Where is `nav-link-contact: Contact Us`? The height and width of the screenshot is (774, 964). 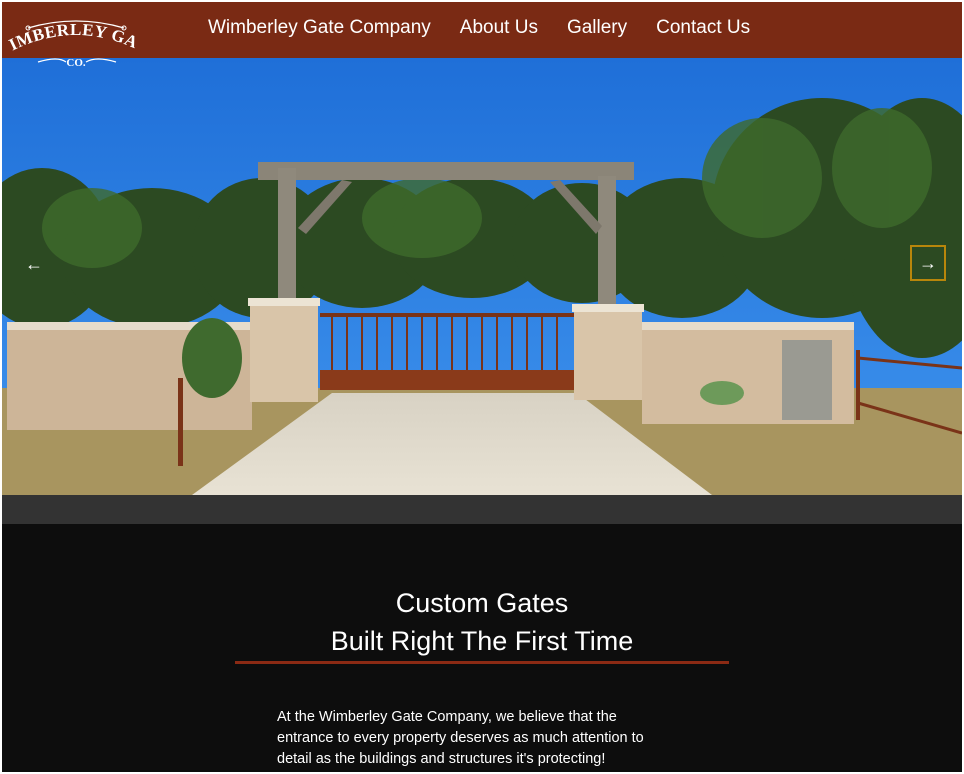
nav-link-contact: Contact Us is located at coordinates (703, 28).